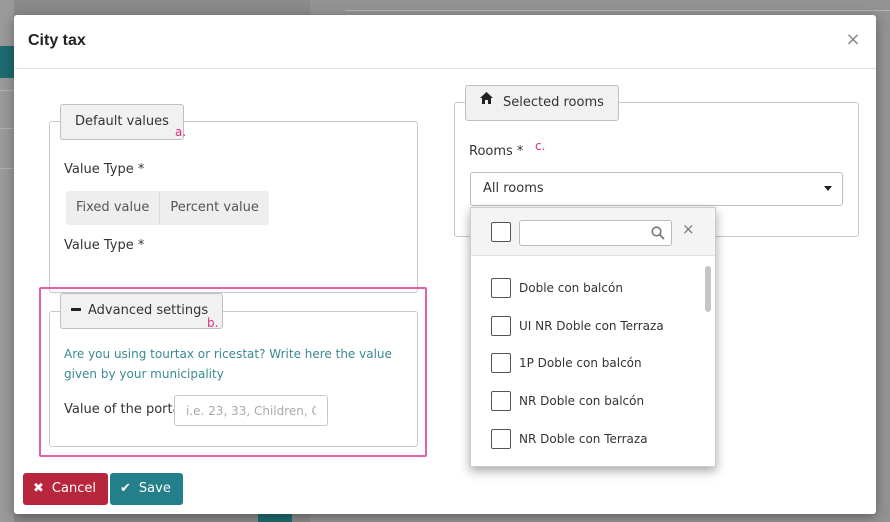 The width and height of the screenshot is (890, 522). Describe the element at coordinates (181, 132) in the screenshot. I see `annotation-a: a.` at that location.